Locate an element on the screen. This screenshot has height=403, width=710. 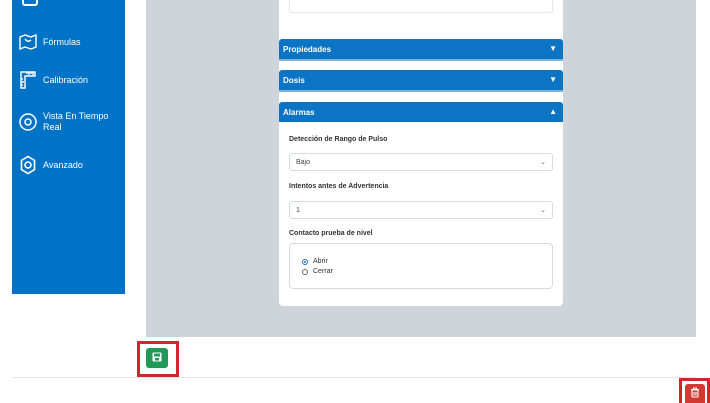
eye-icon is located at coordinates (28, 122).